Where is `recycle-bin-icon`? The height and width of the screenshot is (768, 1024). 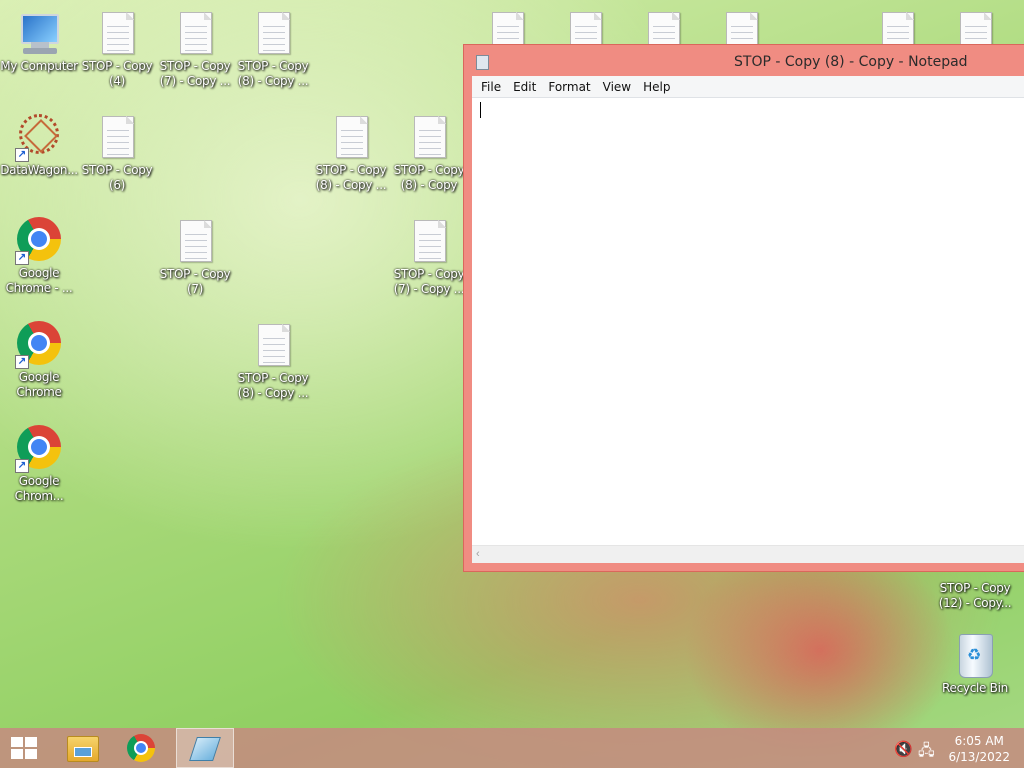
recycle-bin-icon is located at coordinates (975, 656).